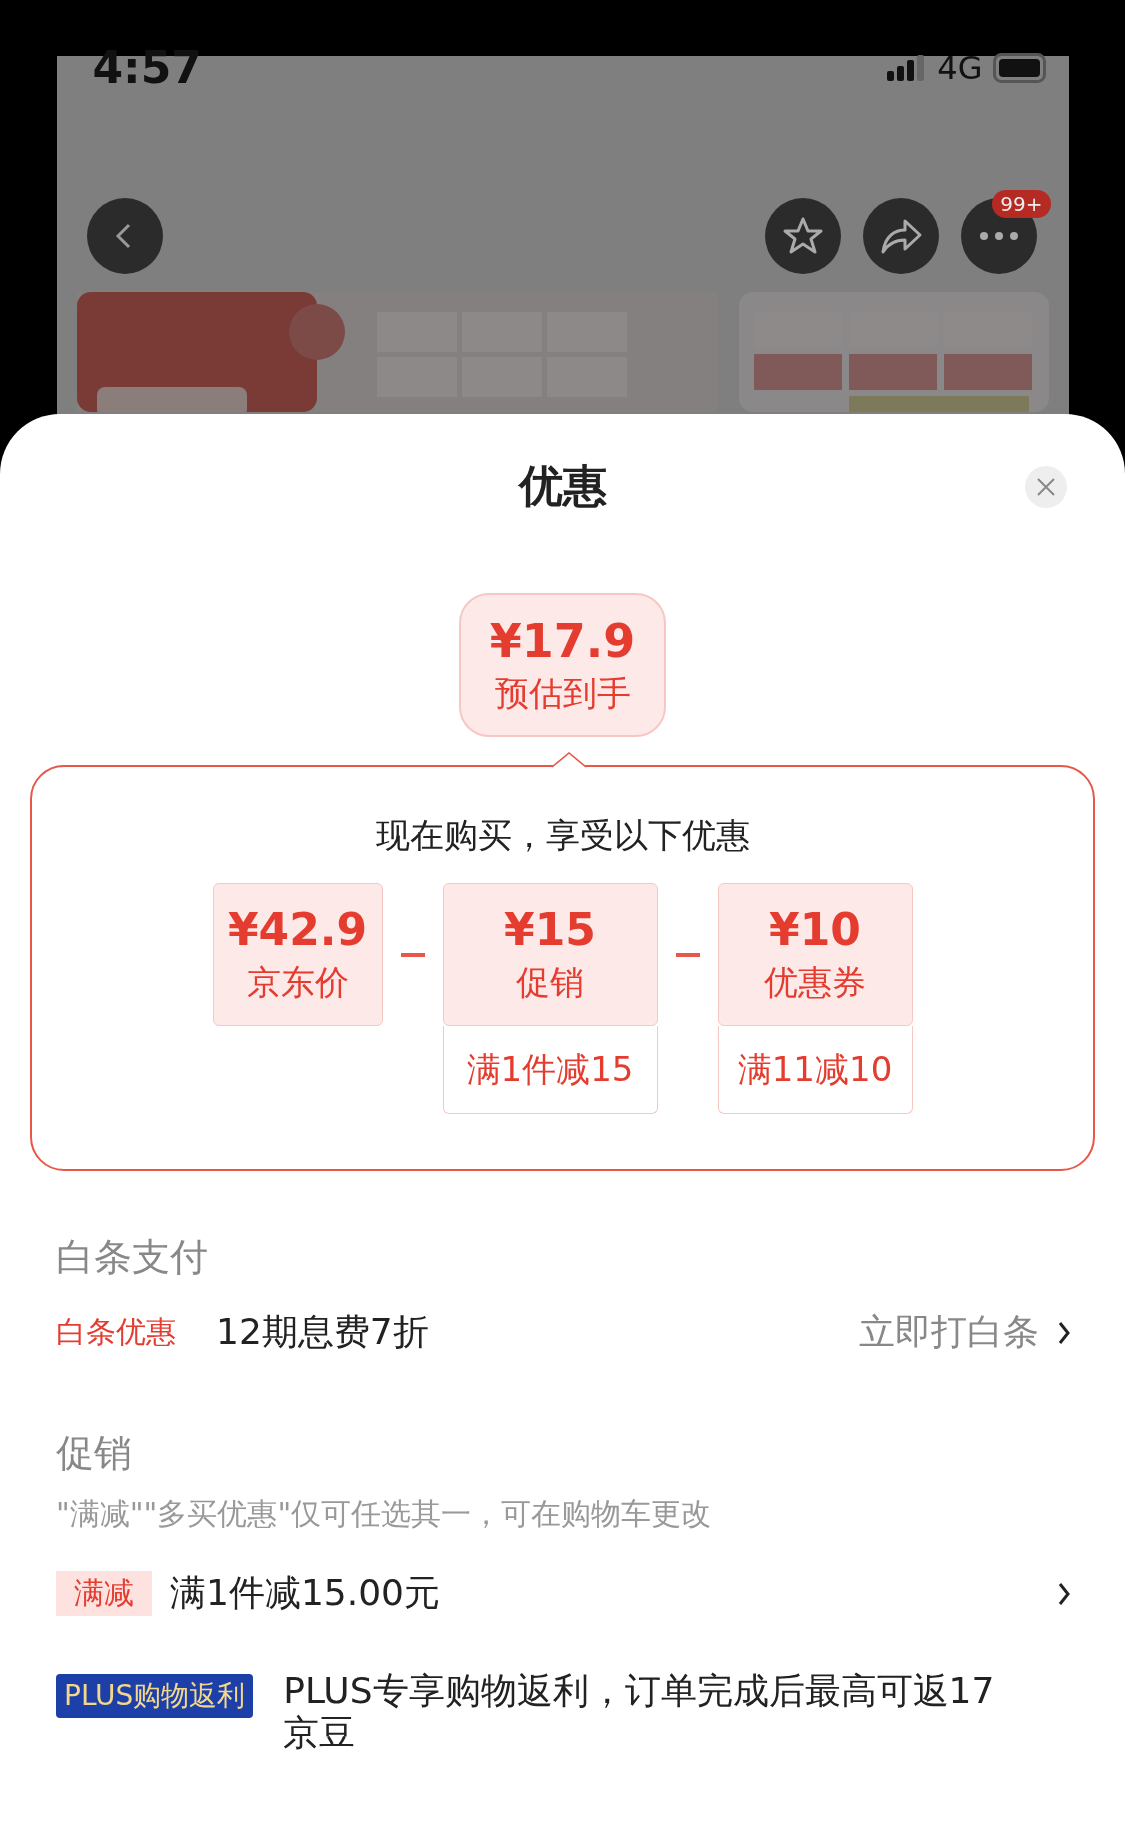 Image resolution: width=1125 pixels, height=1844 pixels. Describe the element at coordinates (562, 835) in the screenshot. I see `card-heading: 现在购买，享受以下优惠` at that location.